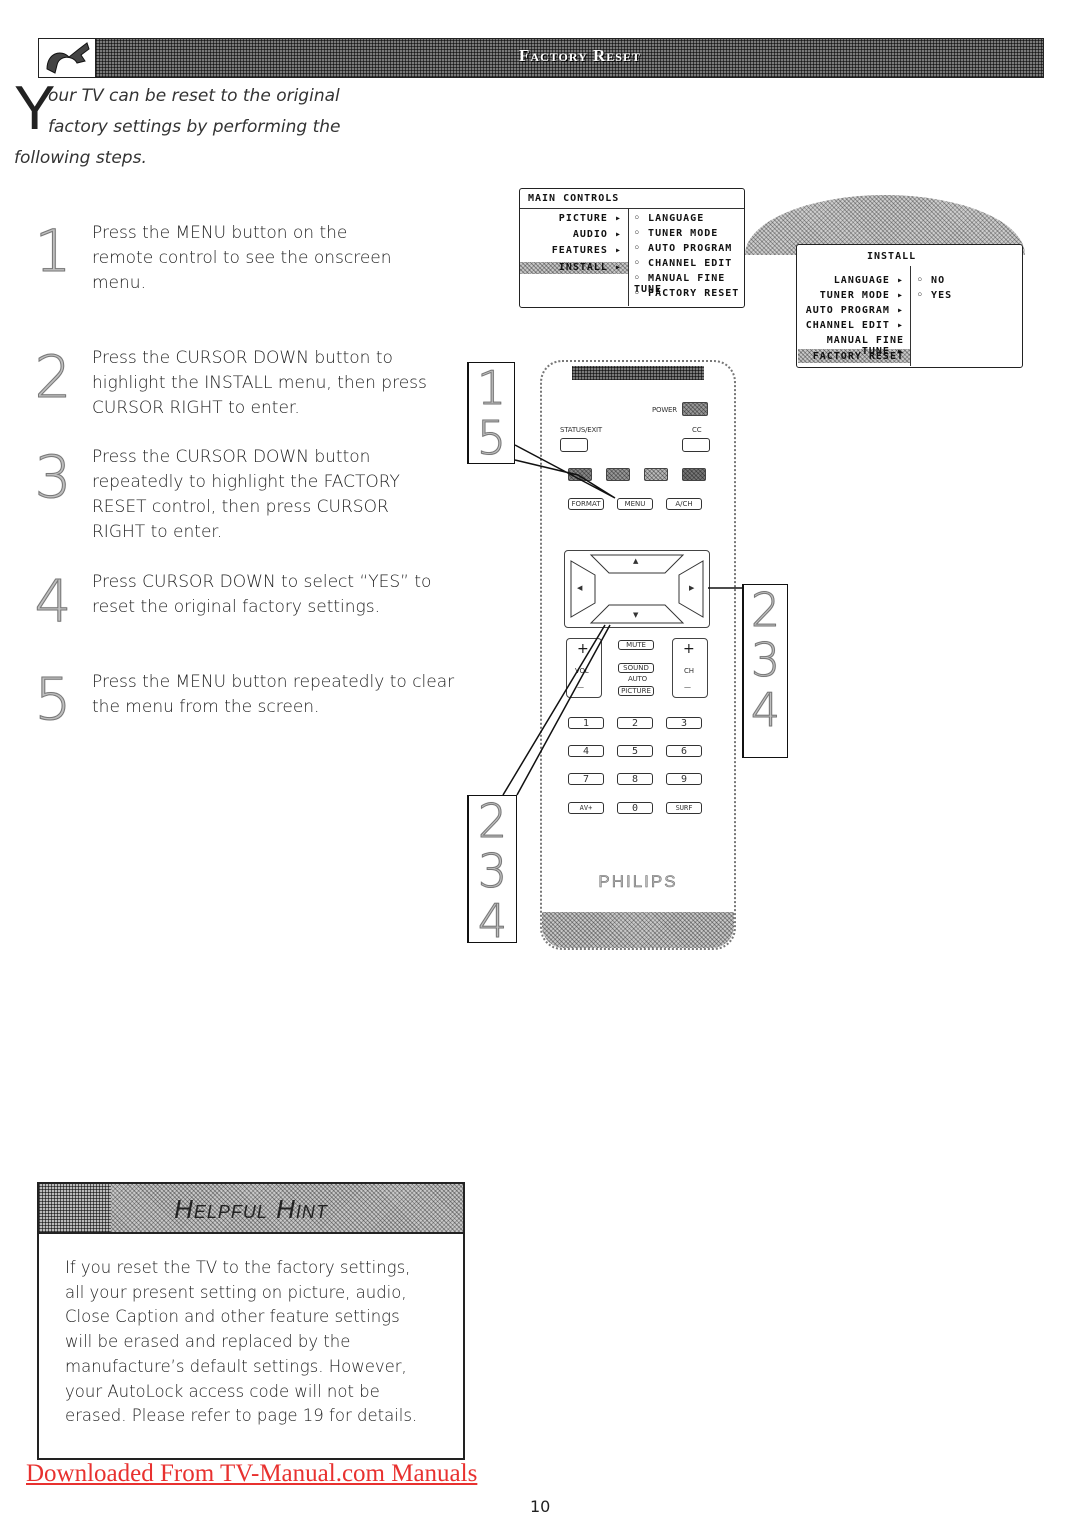 The image size is (1080, 1535). I want to click on callout-steps-1-5: 1 5, so click(491, 413).